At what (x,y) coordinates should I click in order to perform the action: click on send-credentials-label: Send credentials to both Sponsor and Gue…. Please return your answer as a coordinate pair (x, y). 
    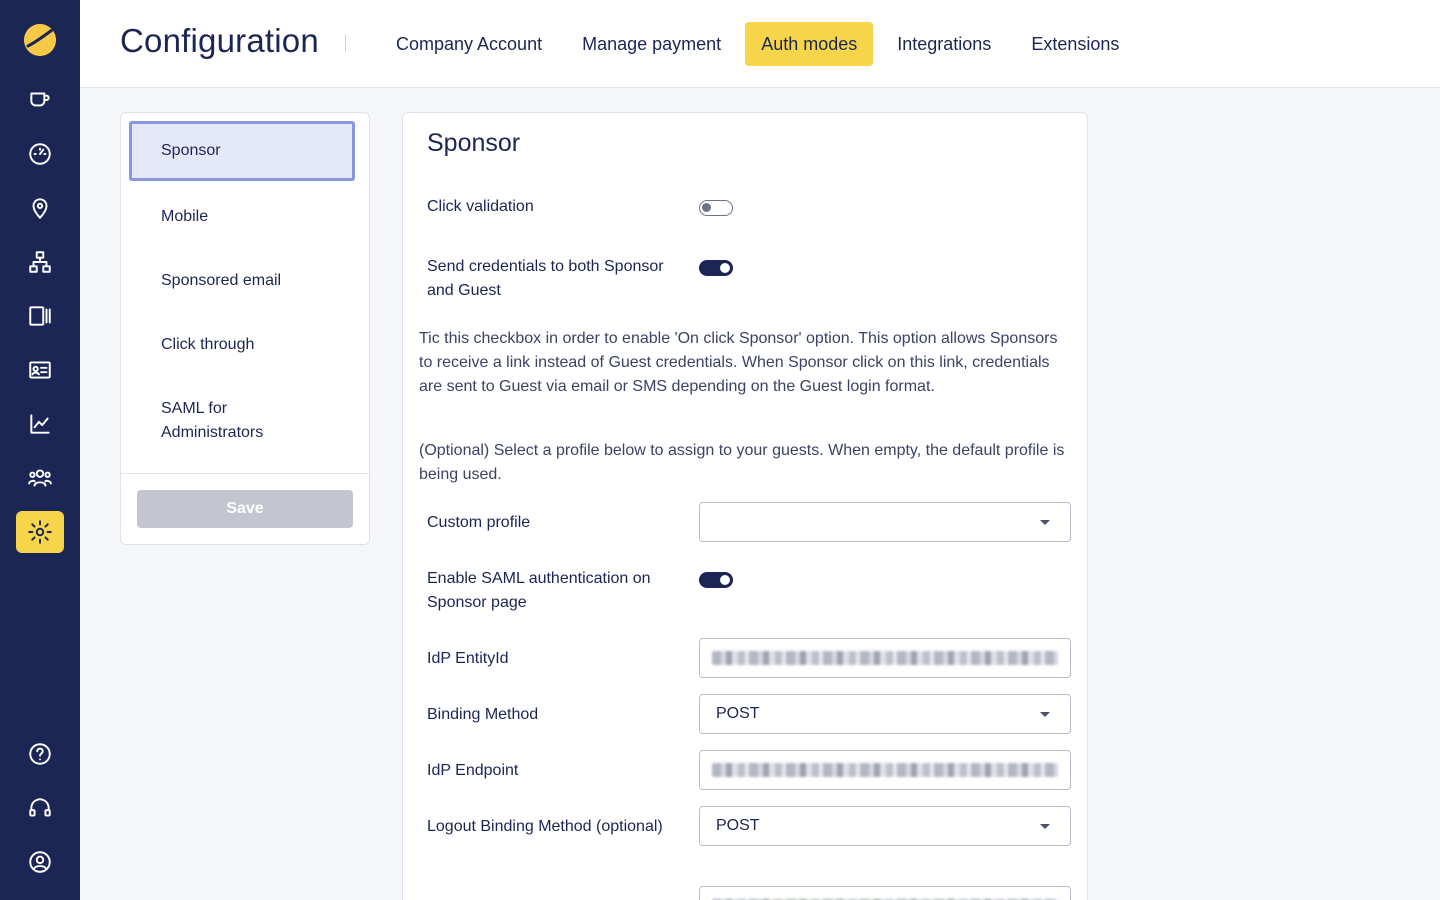
    Looking at the image, I should click on (545, 278).